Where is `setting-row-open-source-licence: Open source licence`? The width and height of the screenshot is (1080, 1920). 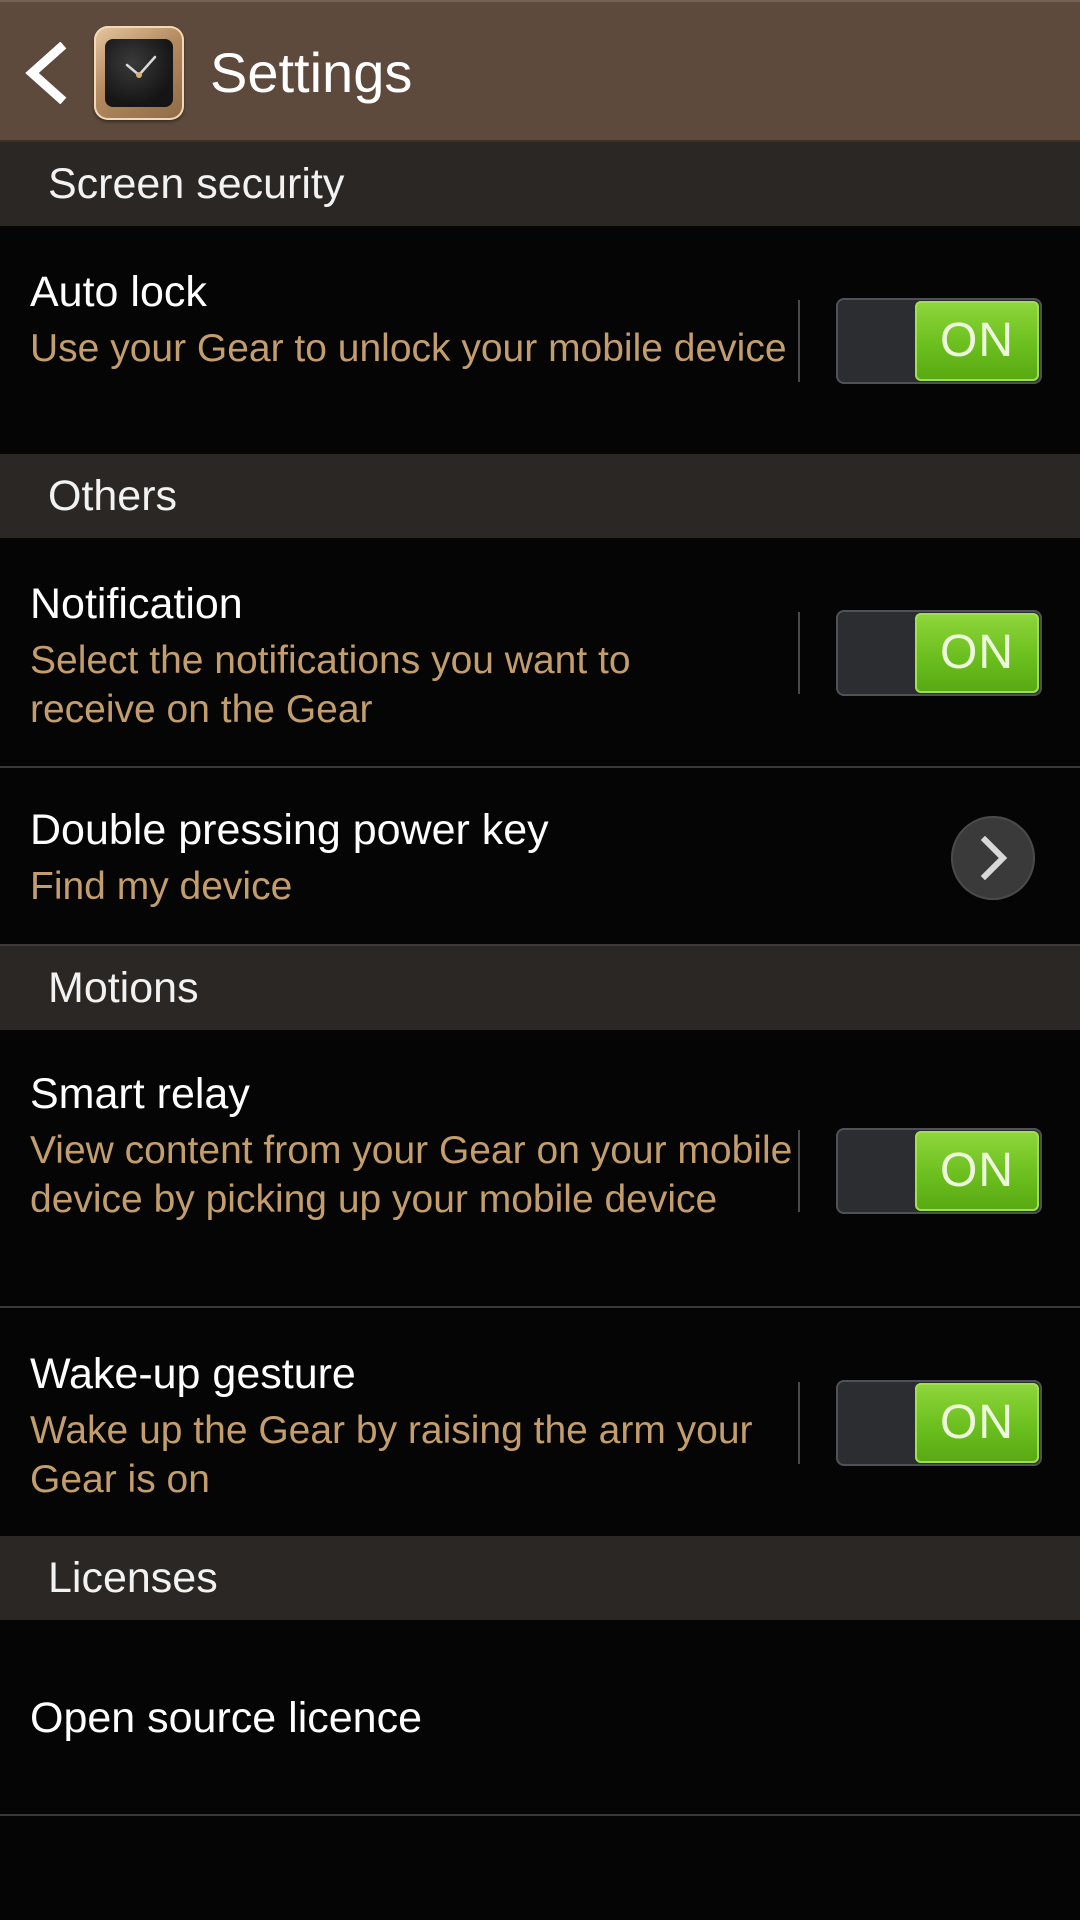
setting-row-open-source-licence: Open source licence is located at coordinates (540, 1717).